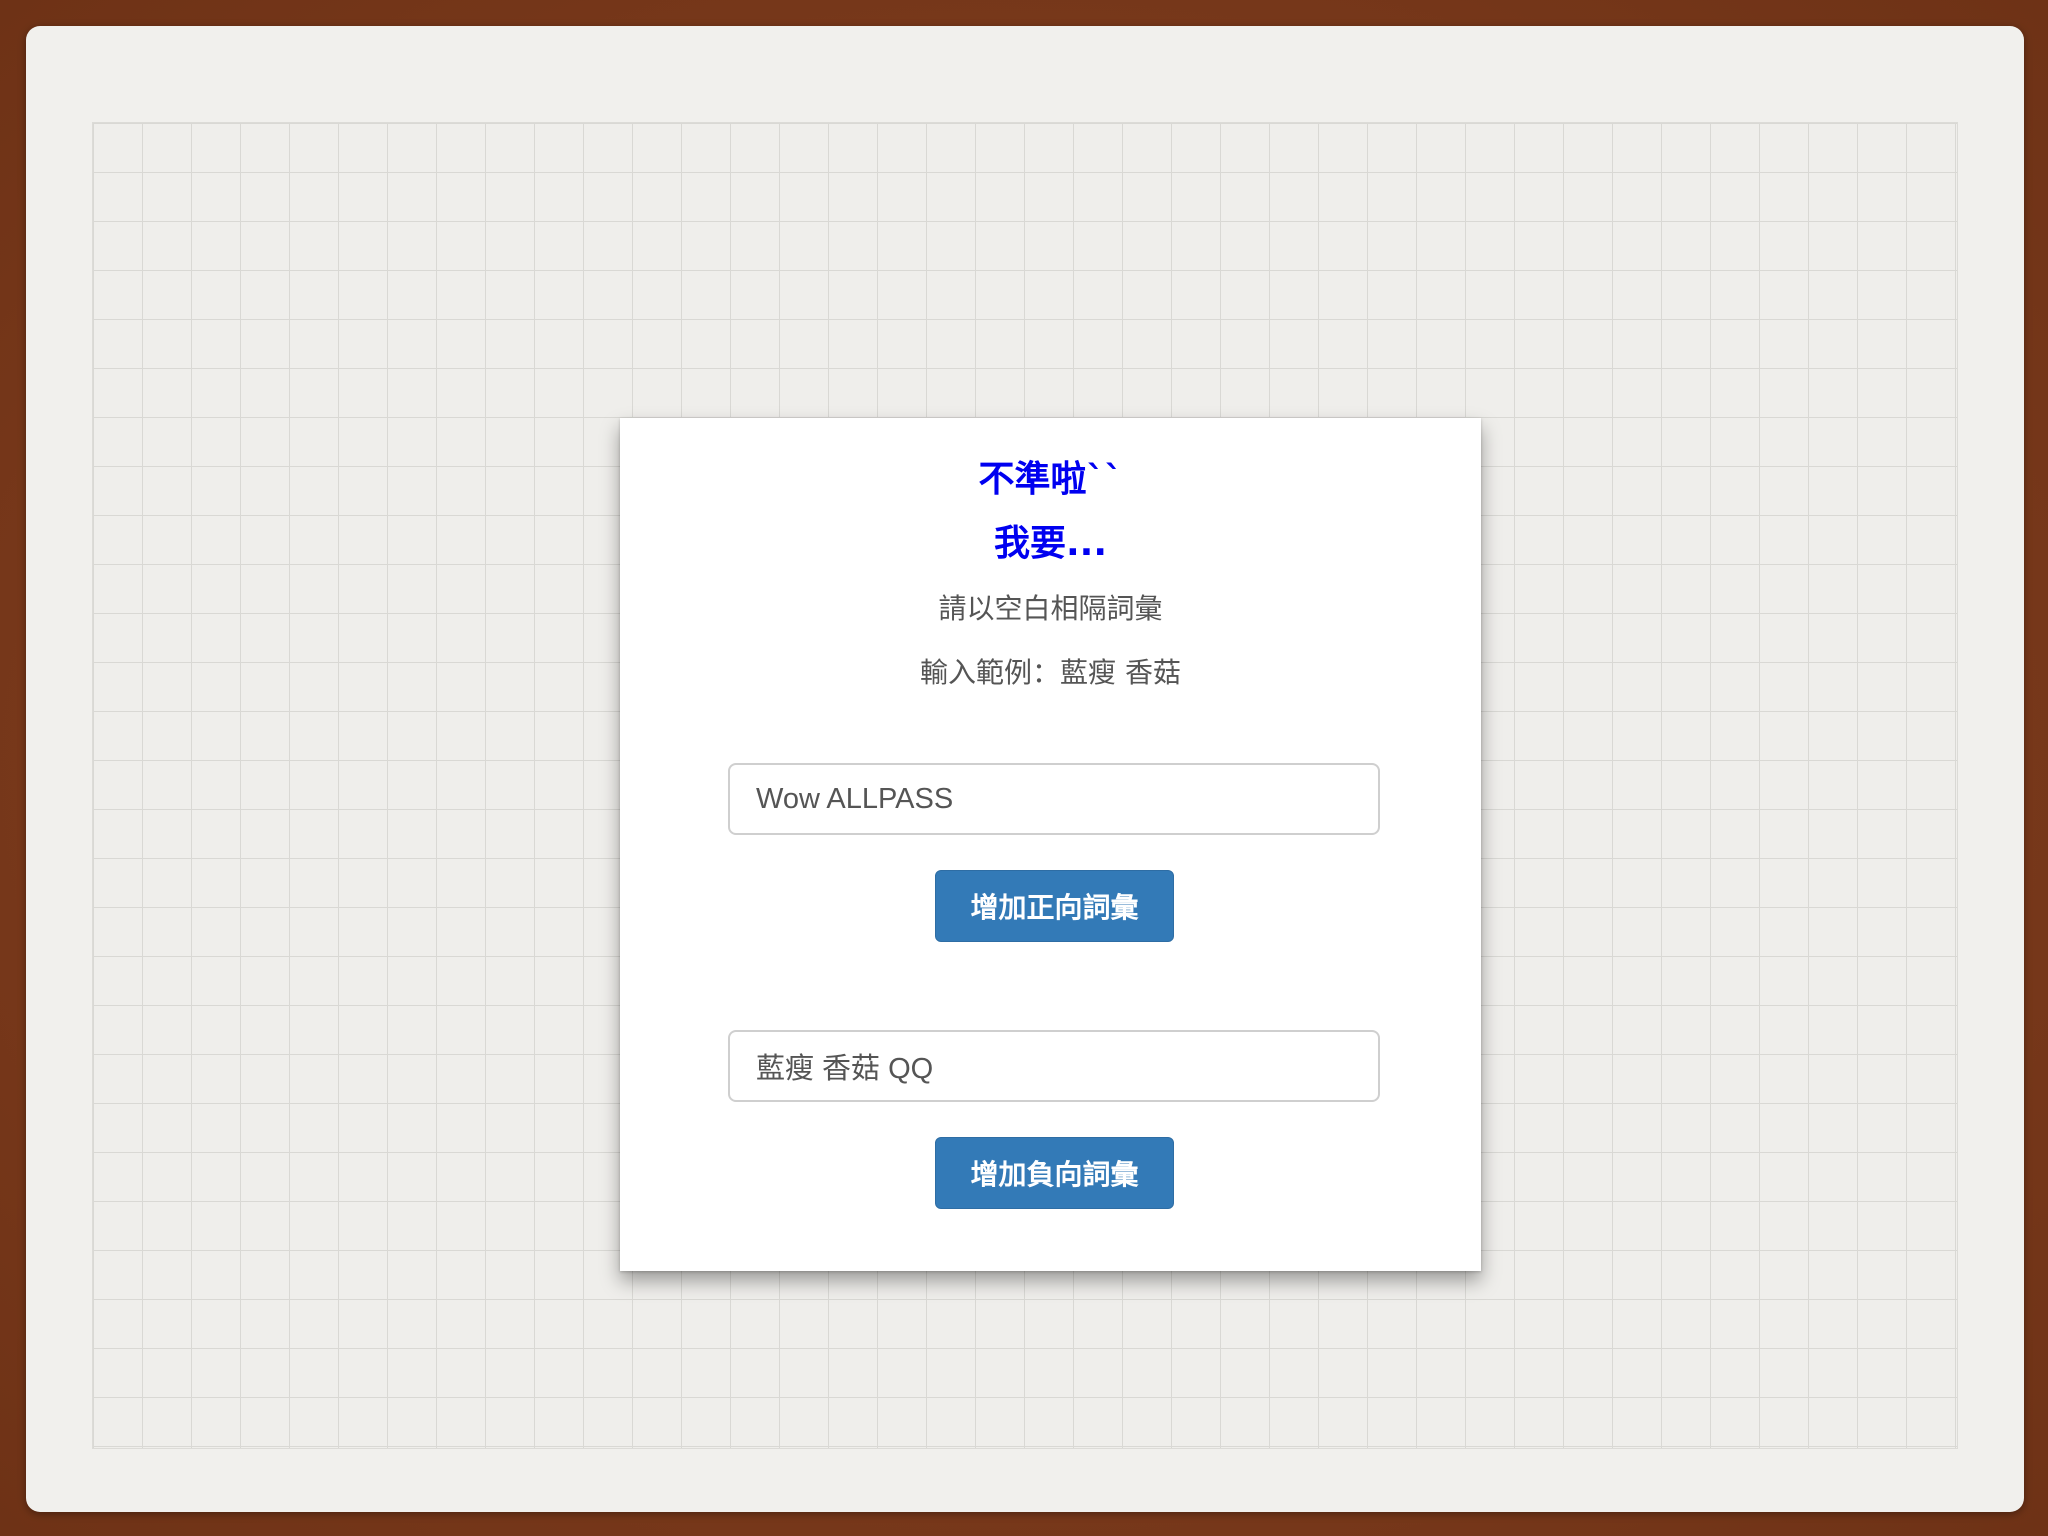 The height and width of the screenshot is (1536, 2048). Describe the element at coordinates (1054, 906) in the screenshot. I see `add-positive-words-button: 增加正向詞彙` at that location.